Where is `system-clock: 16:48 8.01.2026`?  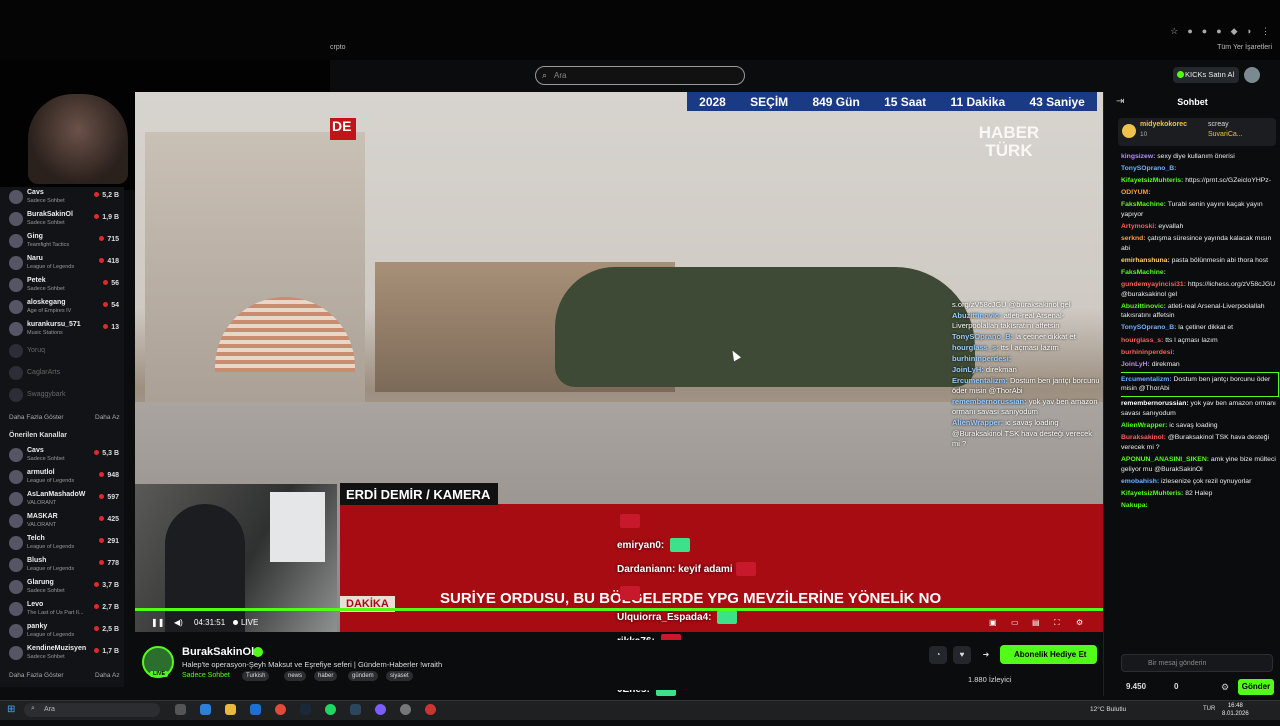
system-clock: 16:48 8.01.2026 is located at coordinates (1235, 710).